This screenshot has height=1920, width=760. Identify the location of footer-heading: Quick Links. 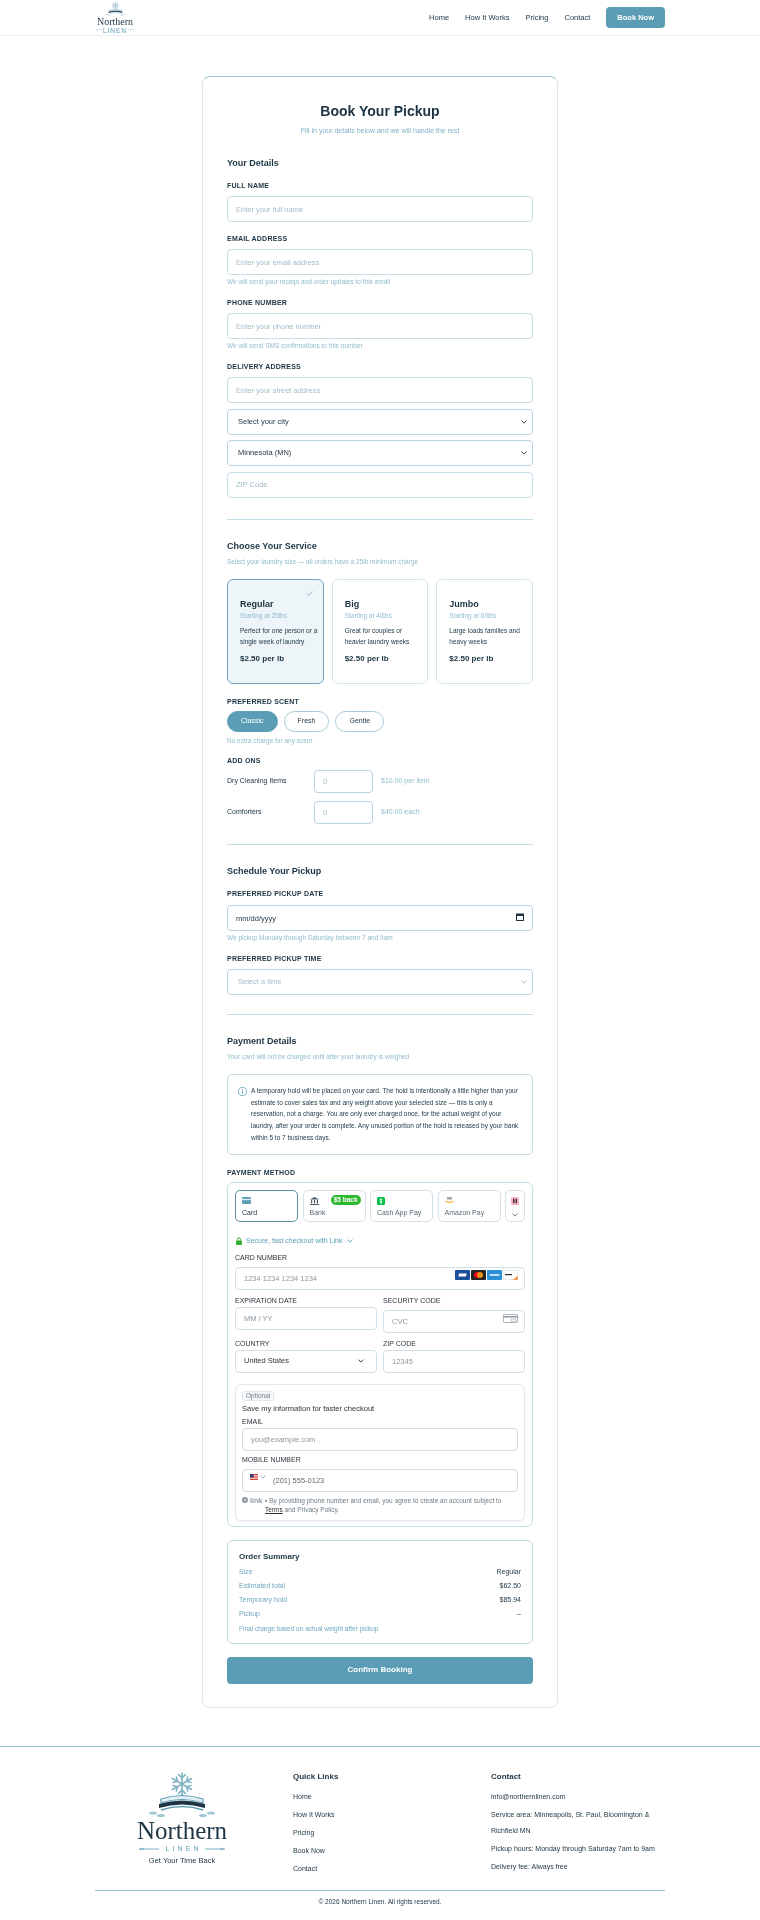
(316, 1776).